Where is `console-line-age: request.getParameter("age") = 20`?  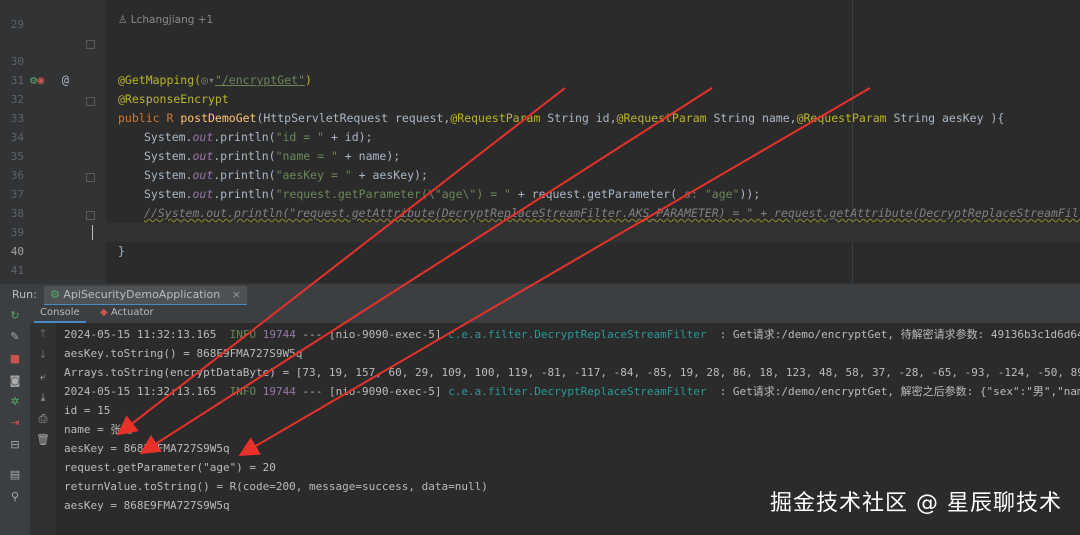 console-line-age: request.getParameter("age") = 20 is located at coordinates (170, 467).